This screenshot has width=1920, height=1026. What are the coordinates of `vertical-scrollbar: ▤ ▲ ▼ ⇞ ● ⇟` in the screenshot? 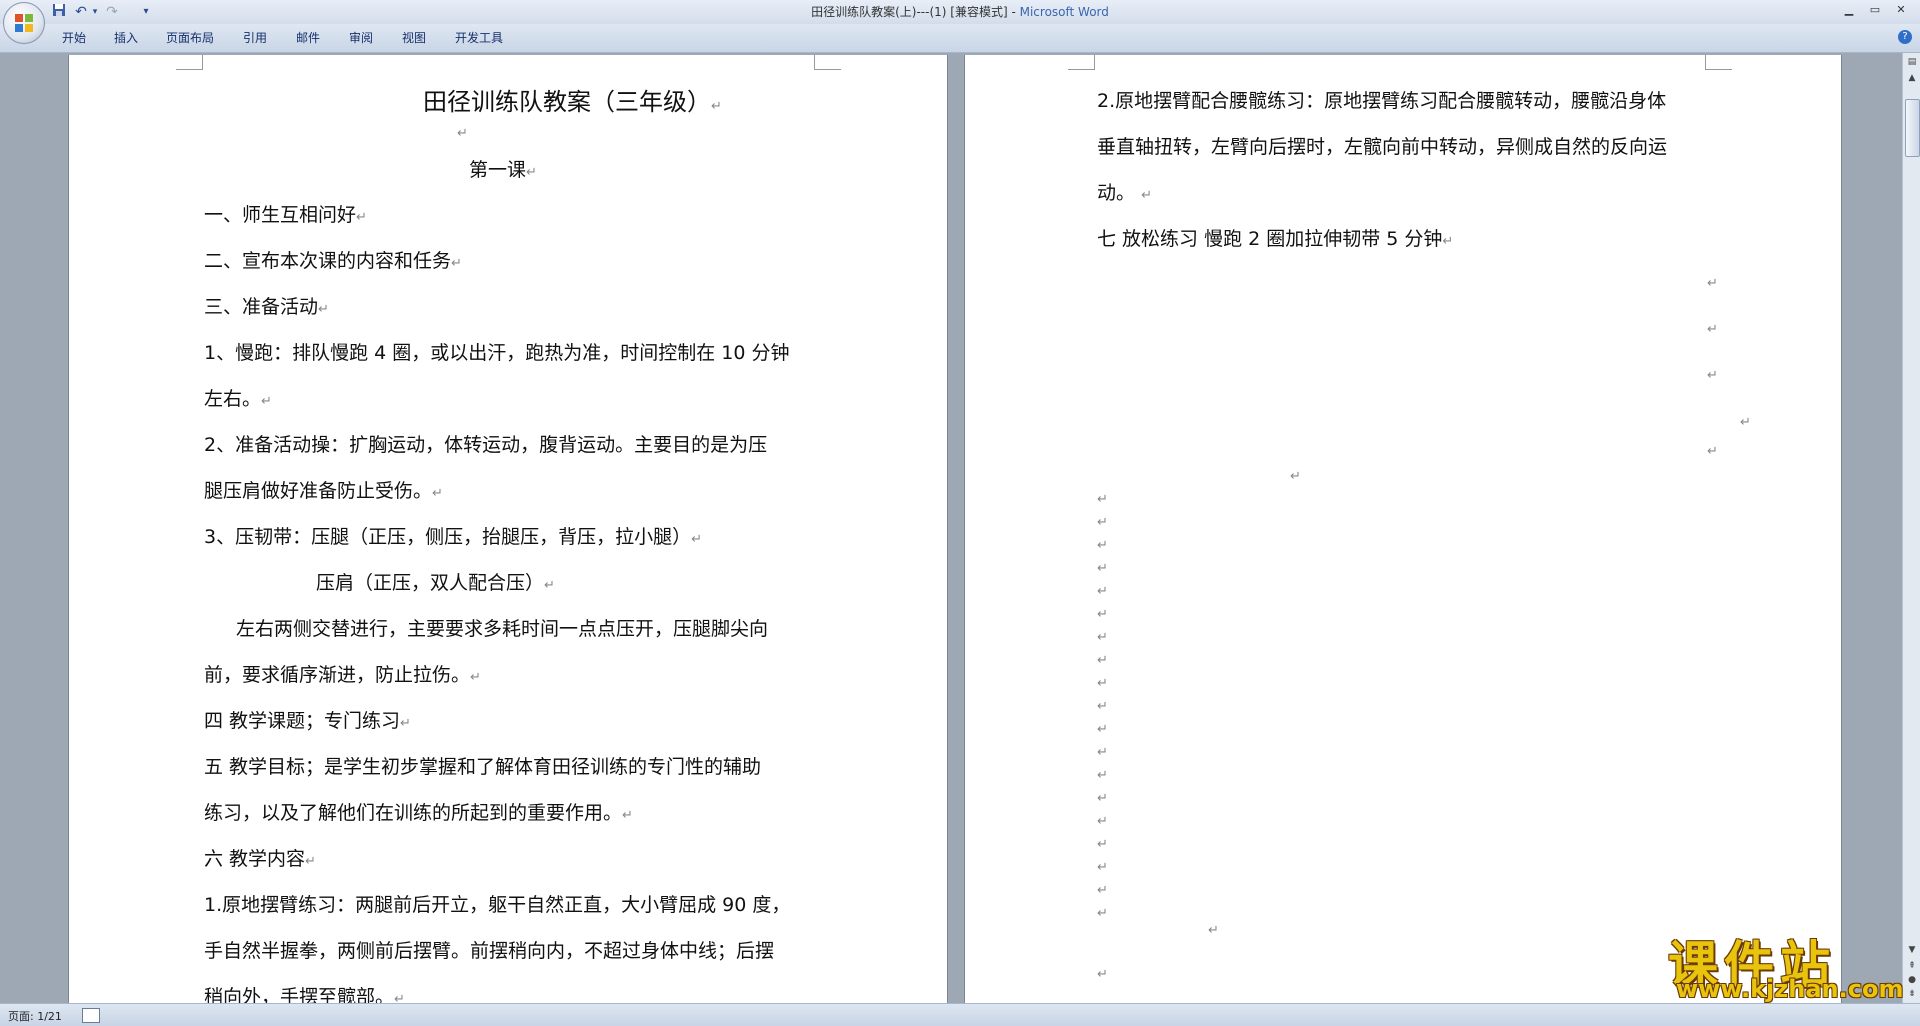 It's located at (1911, 528).